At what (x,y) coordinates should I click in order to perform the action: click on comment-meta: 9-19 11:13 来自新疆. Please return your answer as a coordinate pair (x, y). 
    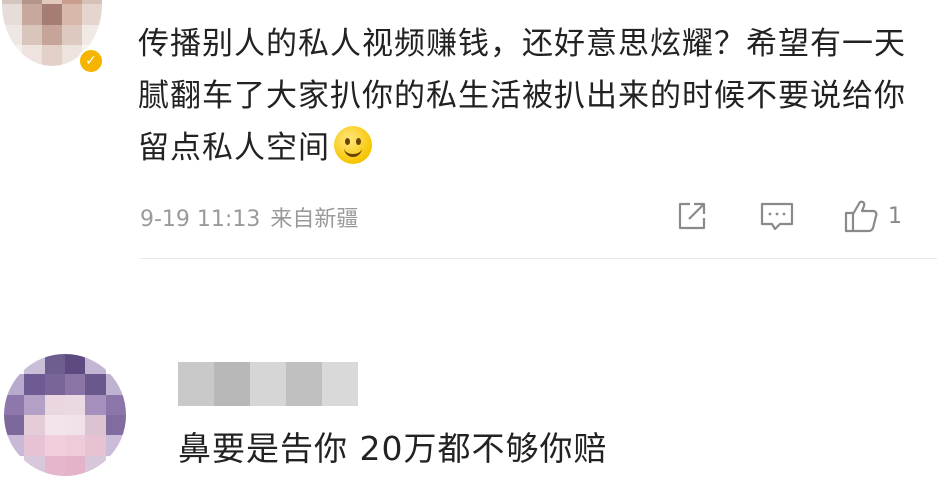
    Looking at the image, I should click on (249, 217).